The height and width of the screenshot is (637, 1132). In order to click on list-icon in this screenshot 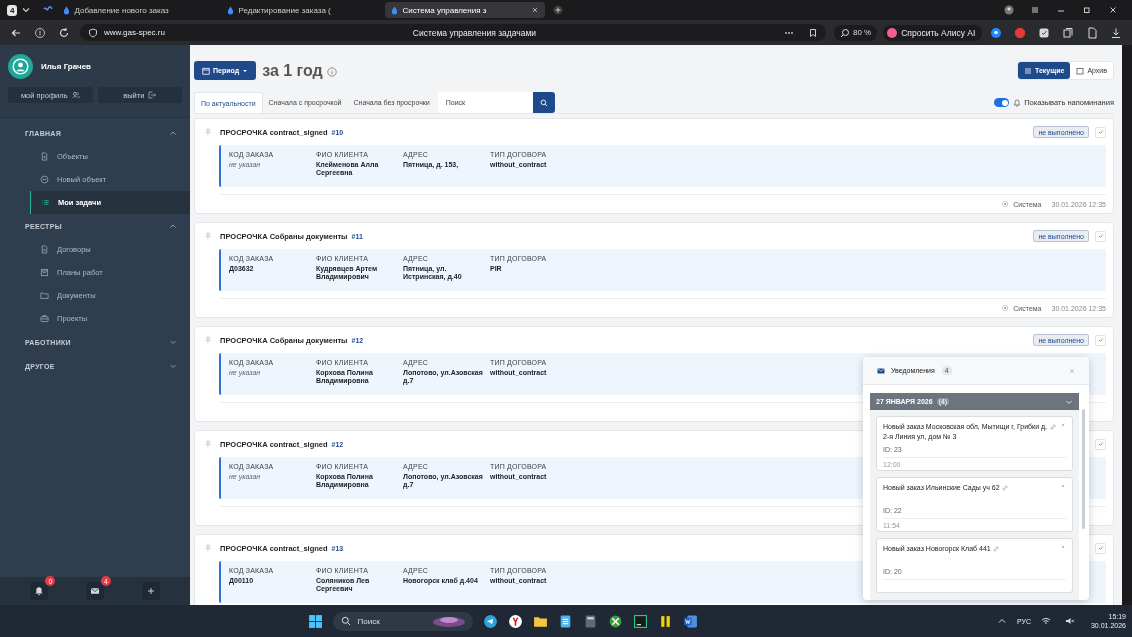, I will do `click(1028, 70)`.